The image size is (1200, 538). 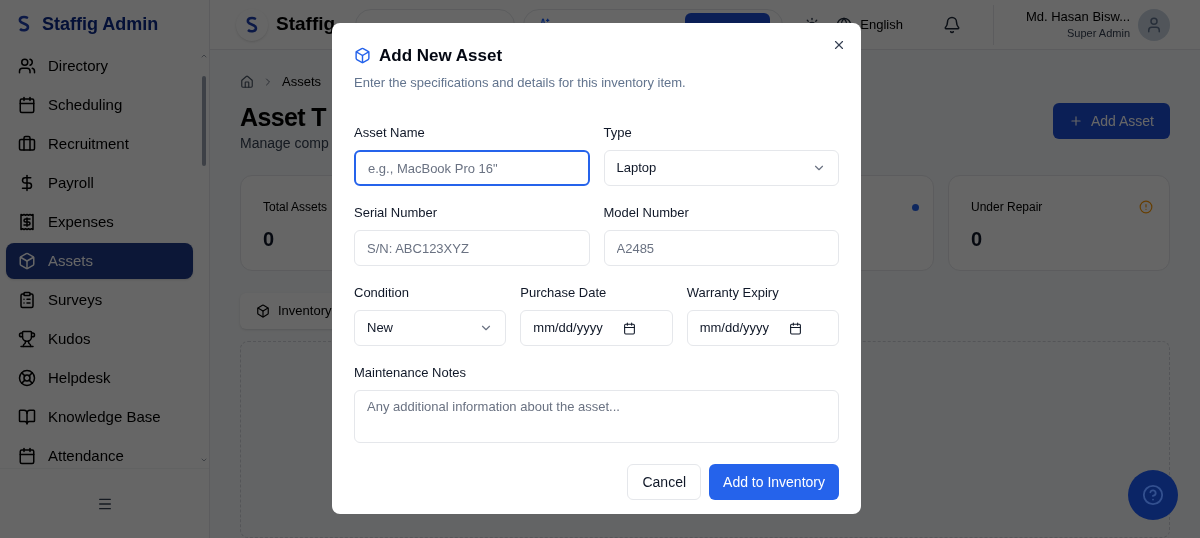 I want to click on dialog-title: Add New Asset, so click(x=441, y=56).